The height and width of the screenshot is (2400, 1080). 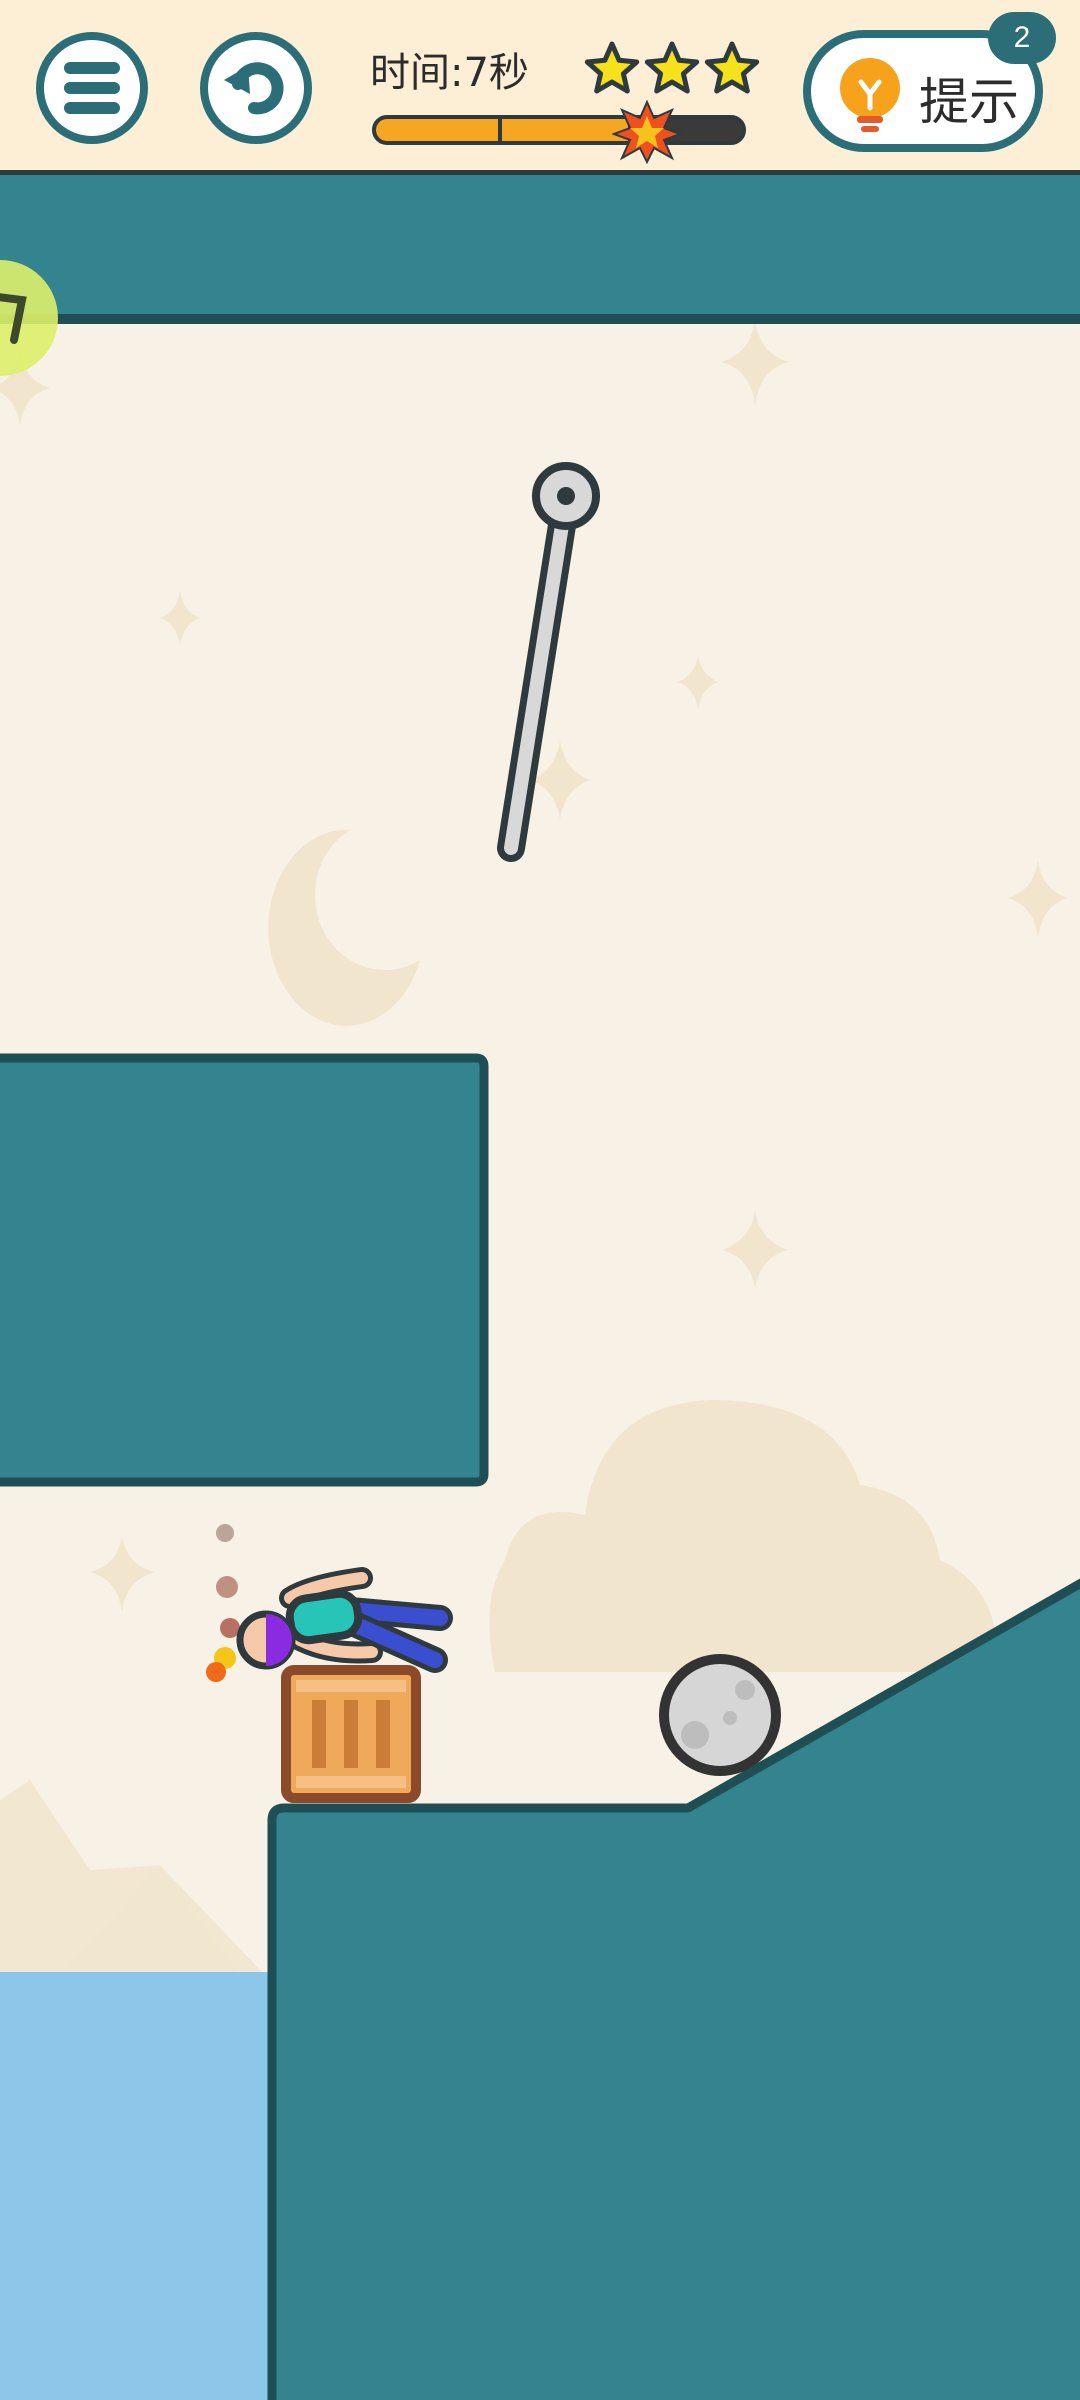 I want to click on star-rating, so click(x=672, y=67).